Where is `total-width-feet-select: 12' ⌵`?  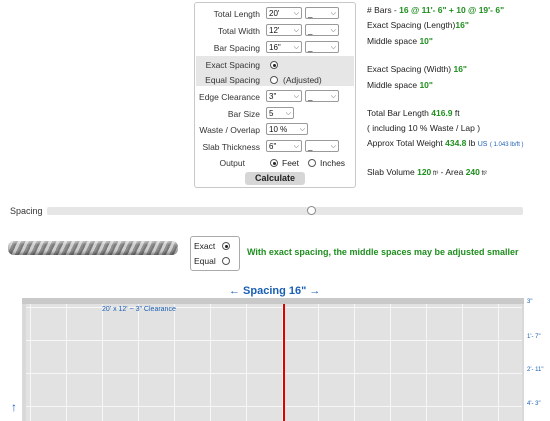
total-width-feet-select: 12' ⌵ is located at coordinates (284, 30).